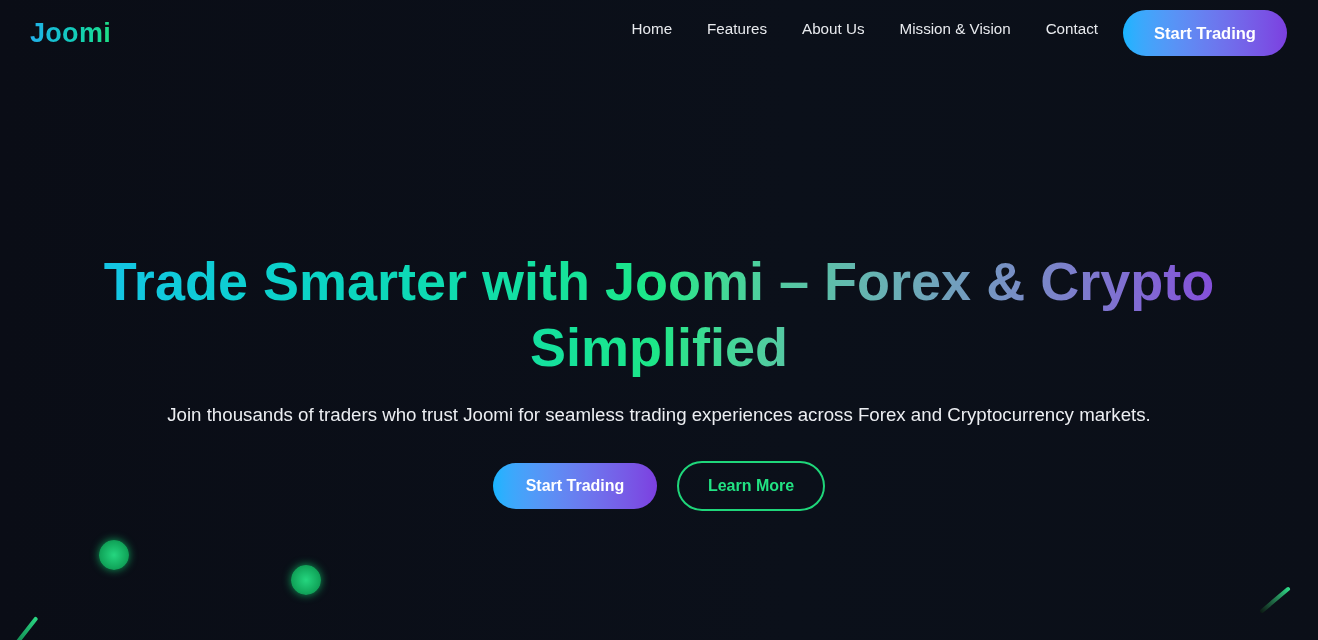 The image size is (1318, 640). I want to click on nav-link: Mission & Vision, so click(955, 29).